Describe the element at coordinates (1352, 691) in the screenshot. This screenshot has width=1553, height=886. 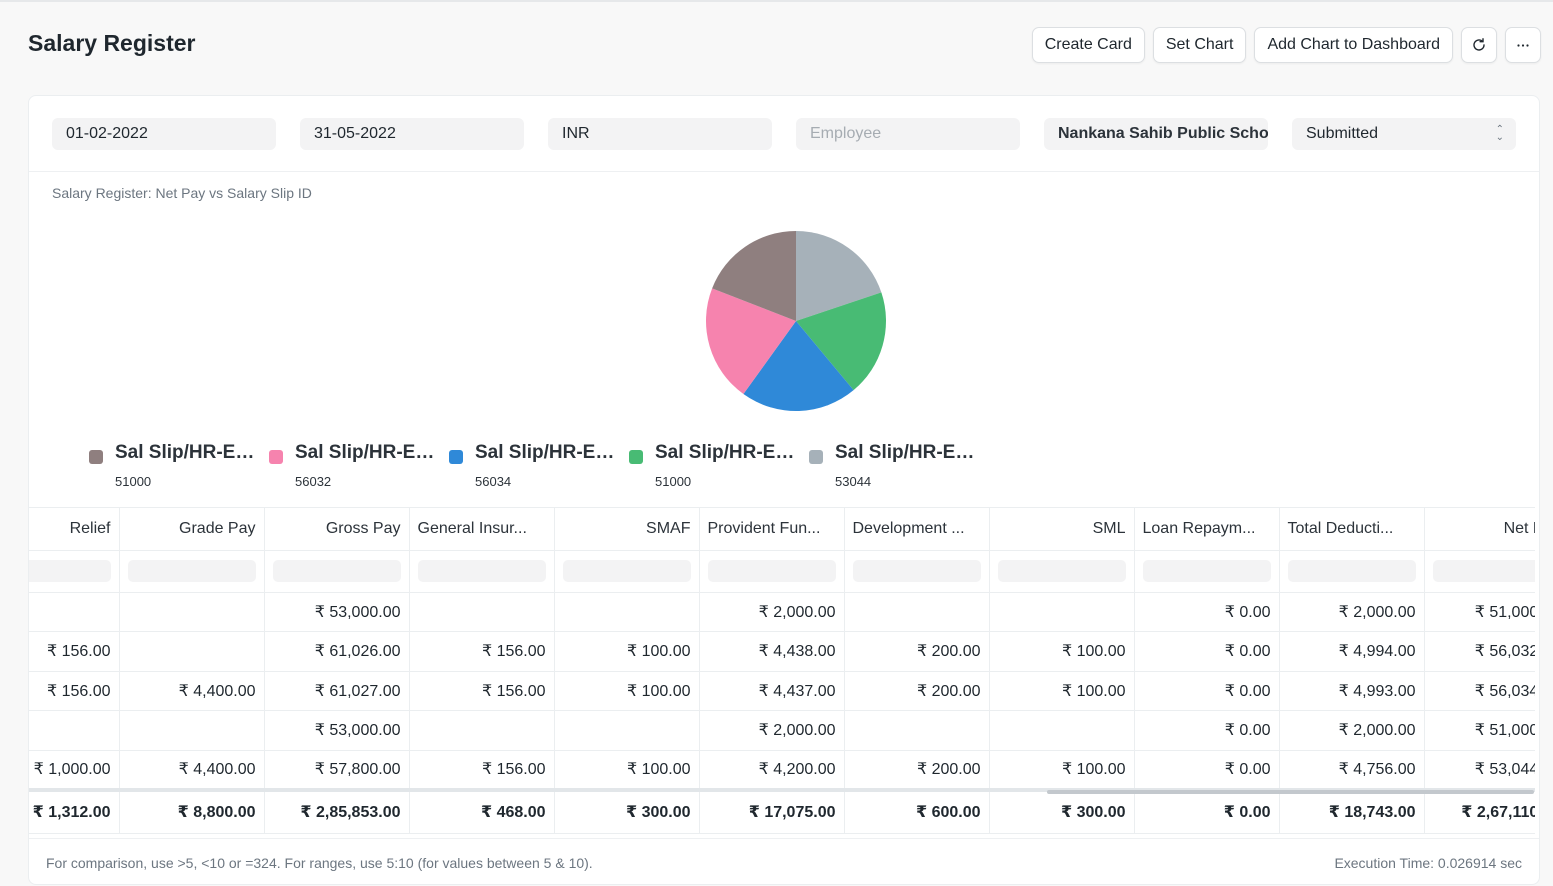
I see `table-cell: ₹ 4,993.00` at that location.